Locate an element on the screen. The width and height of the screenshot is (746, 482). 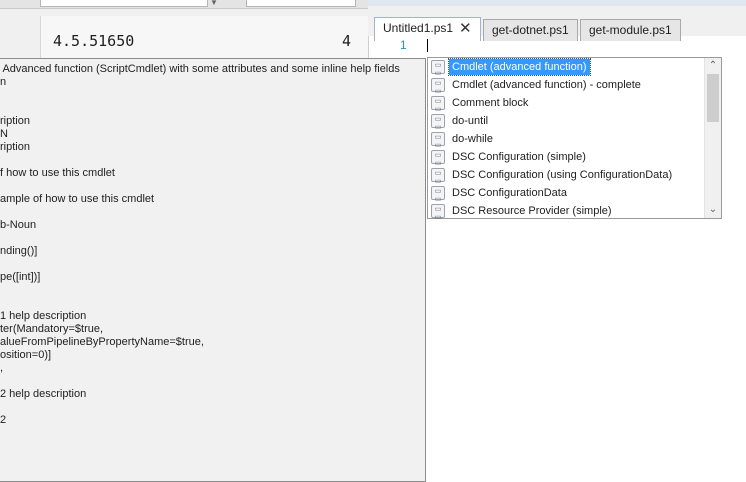
snippet-item: ▭ ▭ Comment block is located at coordinates (567, 104).